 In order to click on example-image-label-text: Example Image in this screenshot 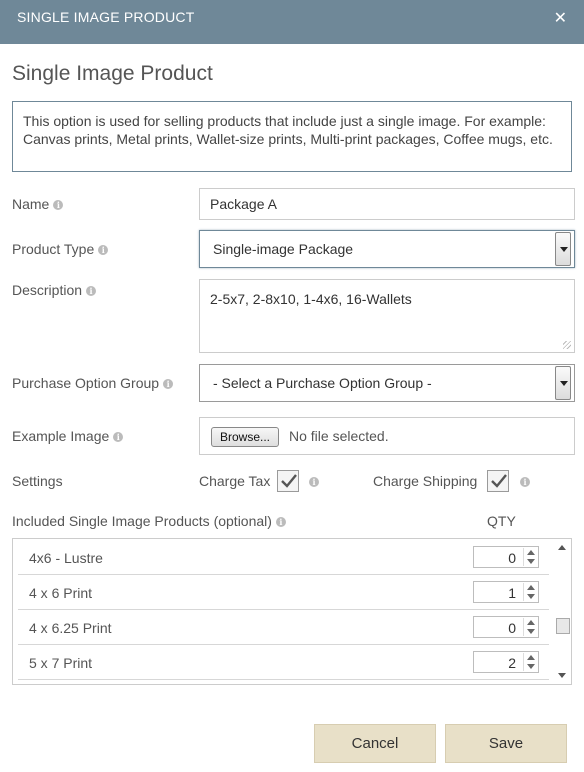, I will do `click(61, 436)`.